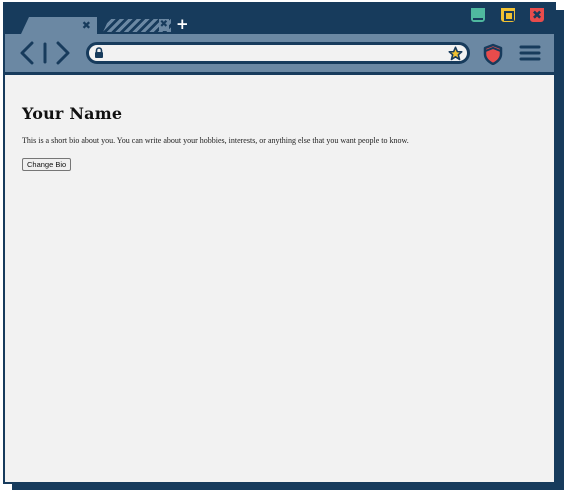 Image resolution: width=568 pixels, height=495 pixels. Describe the element at coordinates (45, 53) in the screenshot. I see `navigation-icons` at that location.